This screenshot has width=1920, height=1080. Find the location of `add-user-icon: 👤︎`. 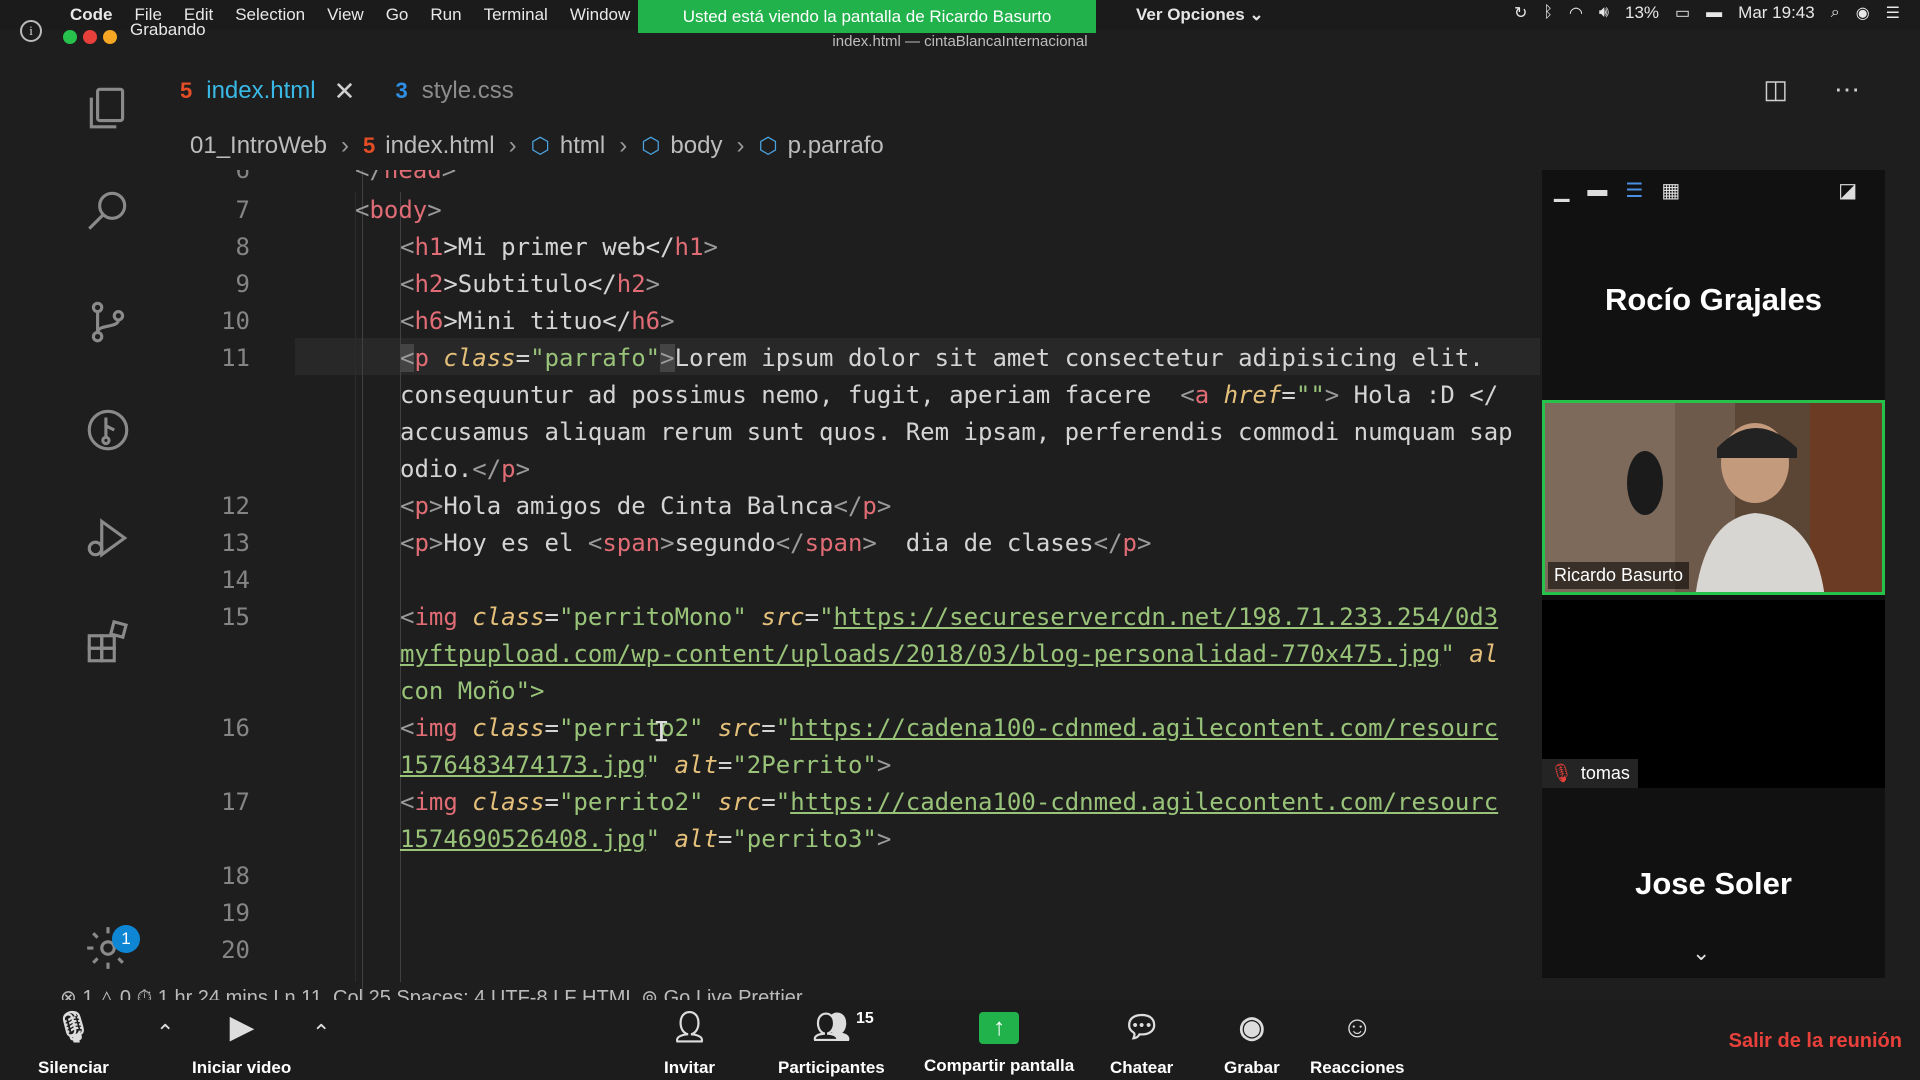

add-user-icon: 👤︎ is located at coordinates (689, 1027).